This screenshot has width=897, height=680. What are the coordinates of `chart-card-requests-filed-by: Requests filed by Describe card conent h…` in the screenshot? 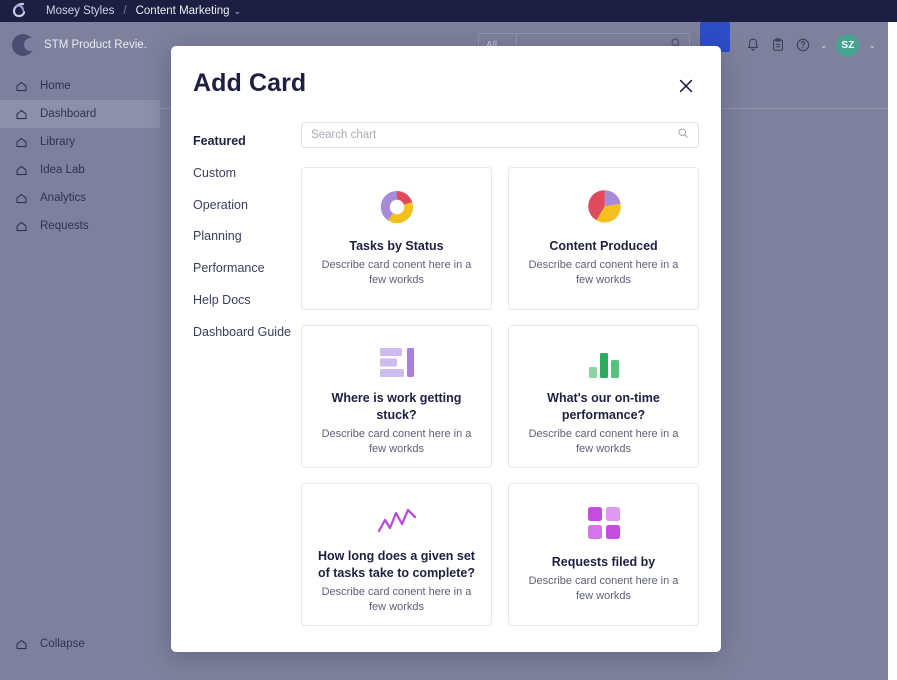 It's located at (603, 554).